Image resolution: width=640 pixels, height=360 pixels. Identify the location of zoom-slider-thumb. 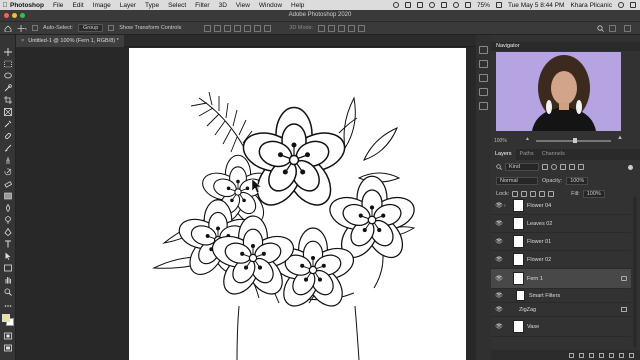
(575, 140).